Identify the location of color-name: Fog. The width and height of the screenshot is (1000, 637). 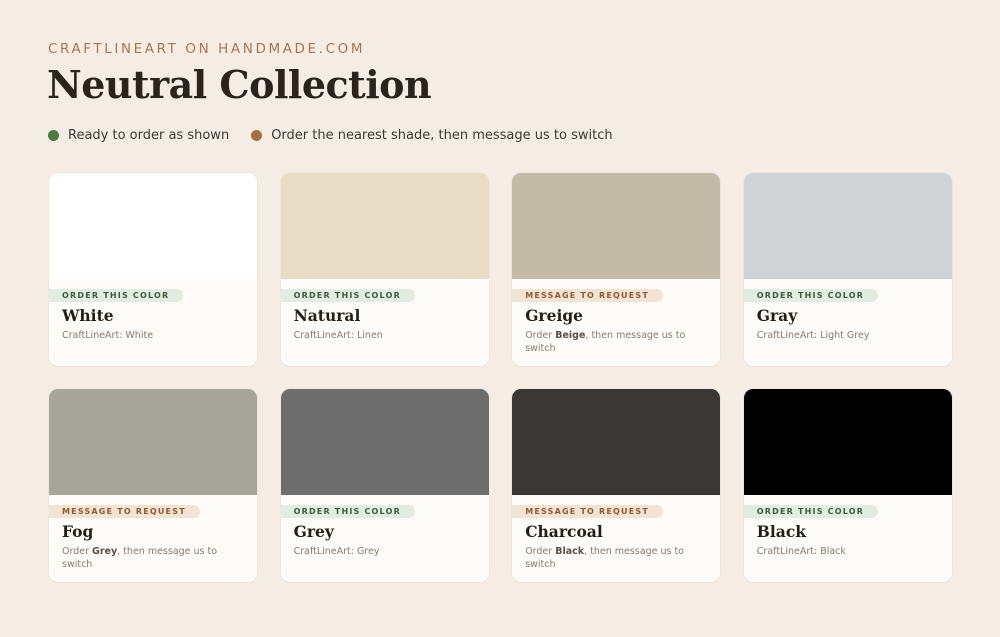
(78, 531).